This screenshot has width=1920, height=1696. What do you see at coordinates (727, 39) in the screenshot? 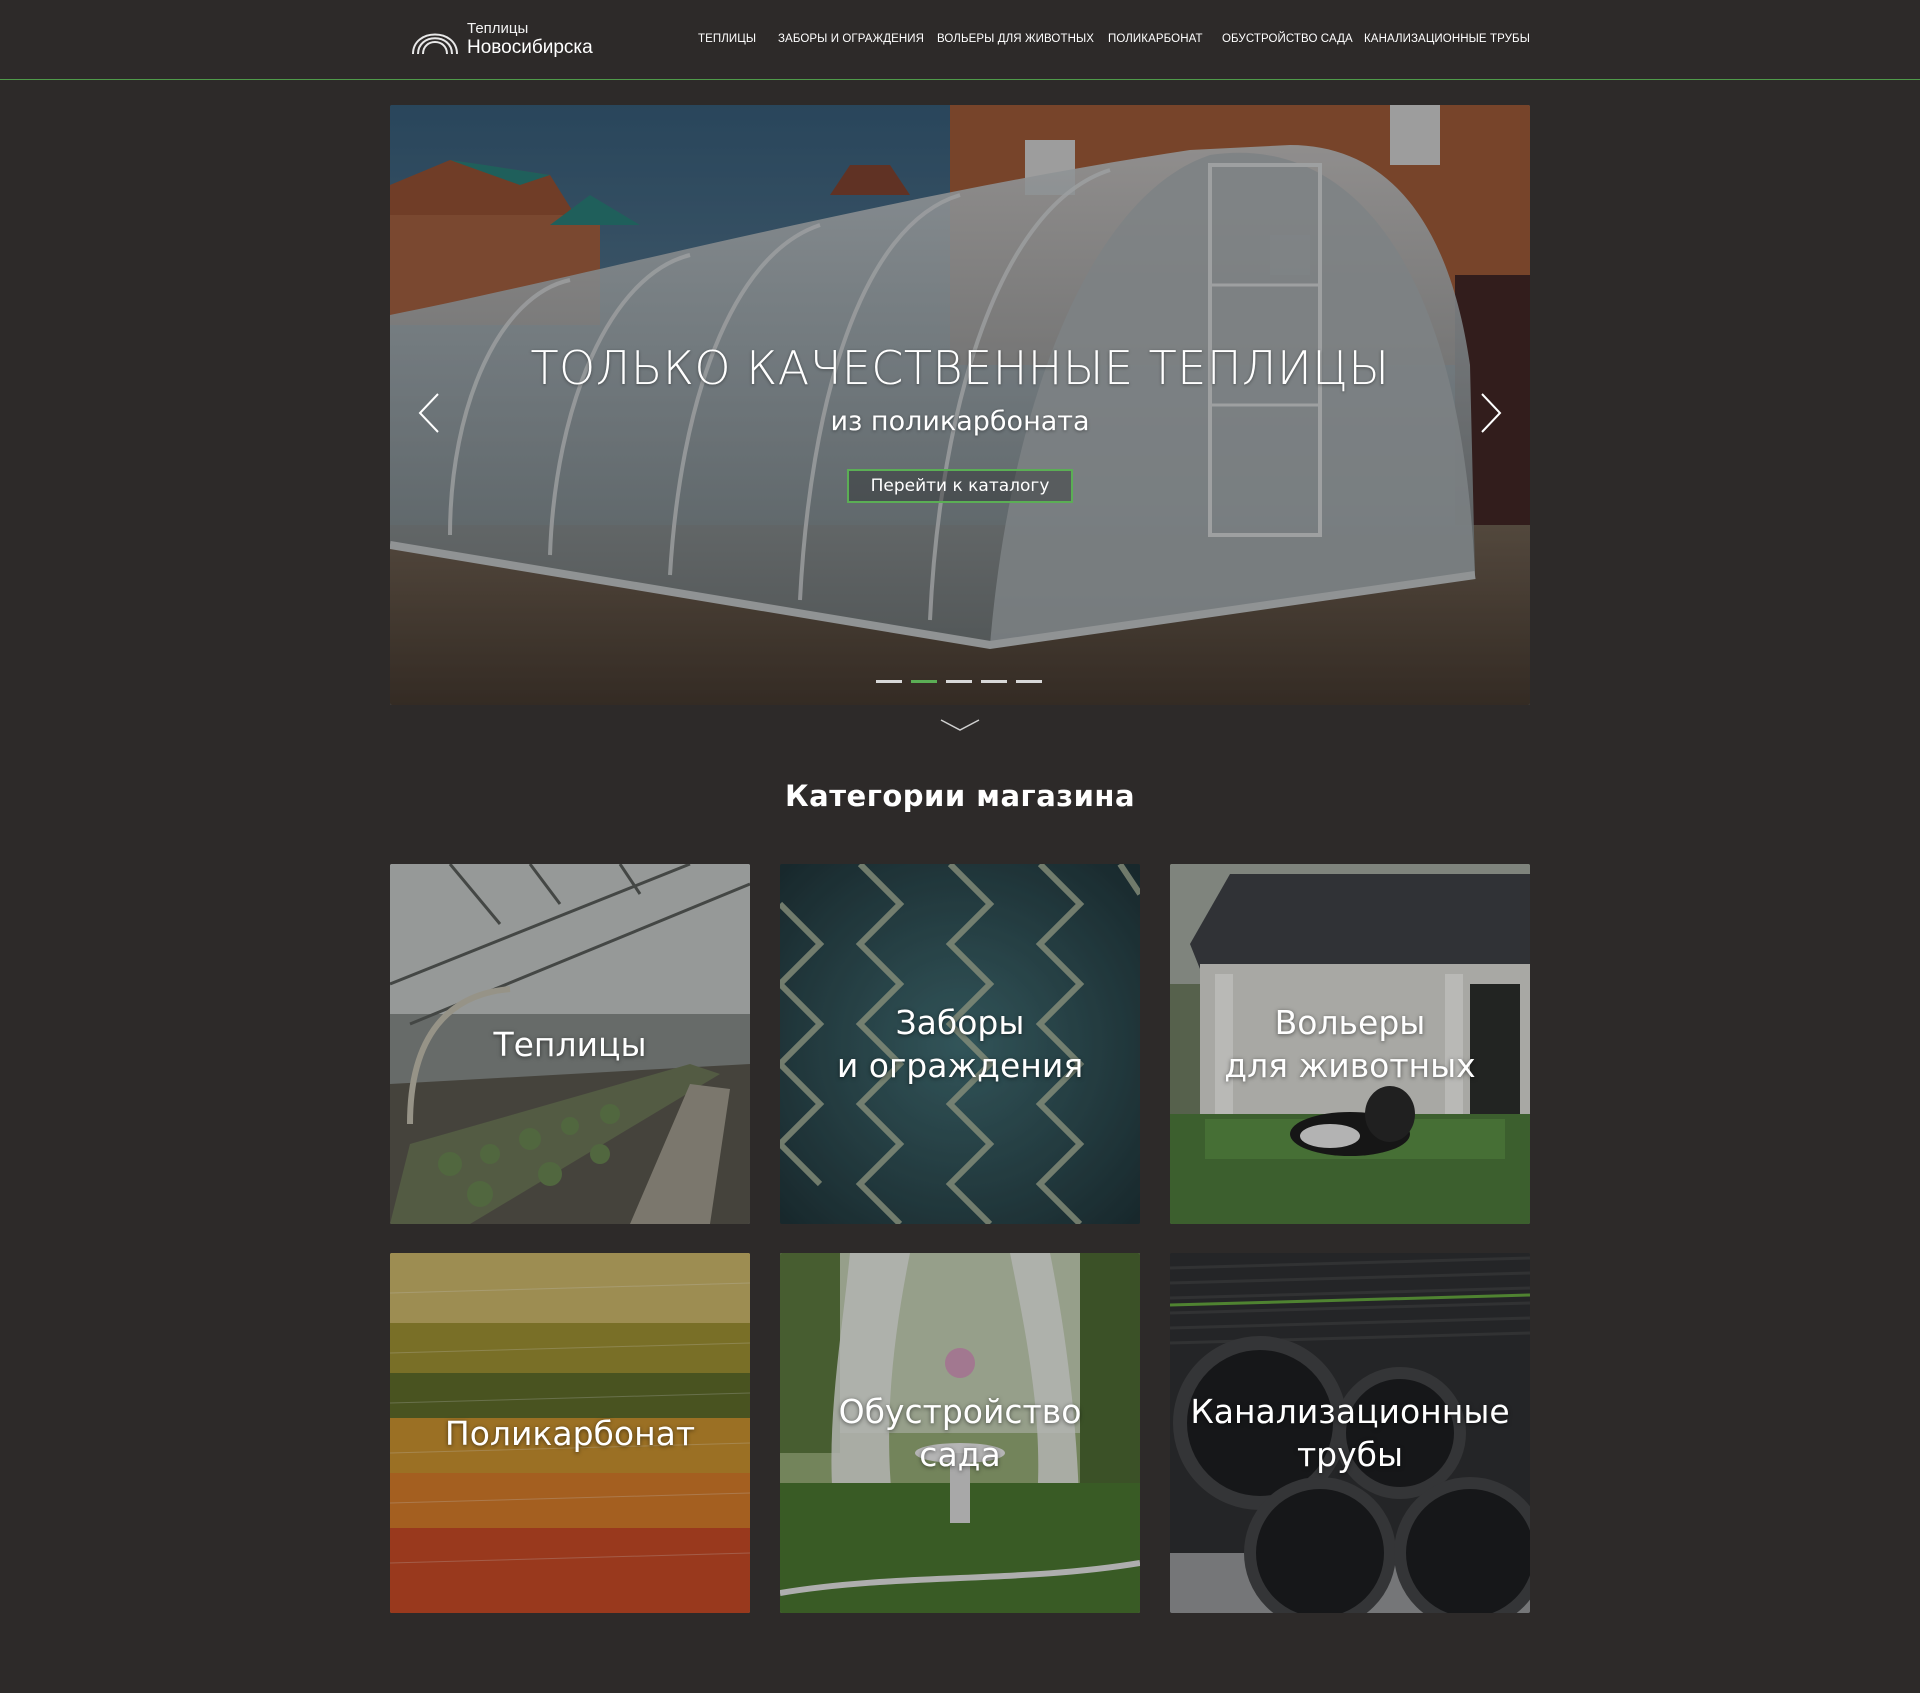
I see `nav-item-greenhouses: ТЕПЛИЦЫ` at bounding box center [727, 39].